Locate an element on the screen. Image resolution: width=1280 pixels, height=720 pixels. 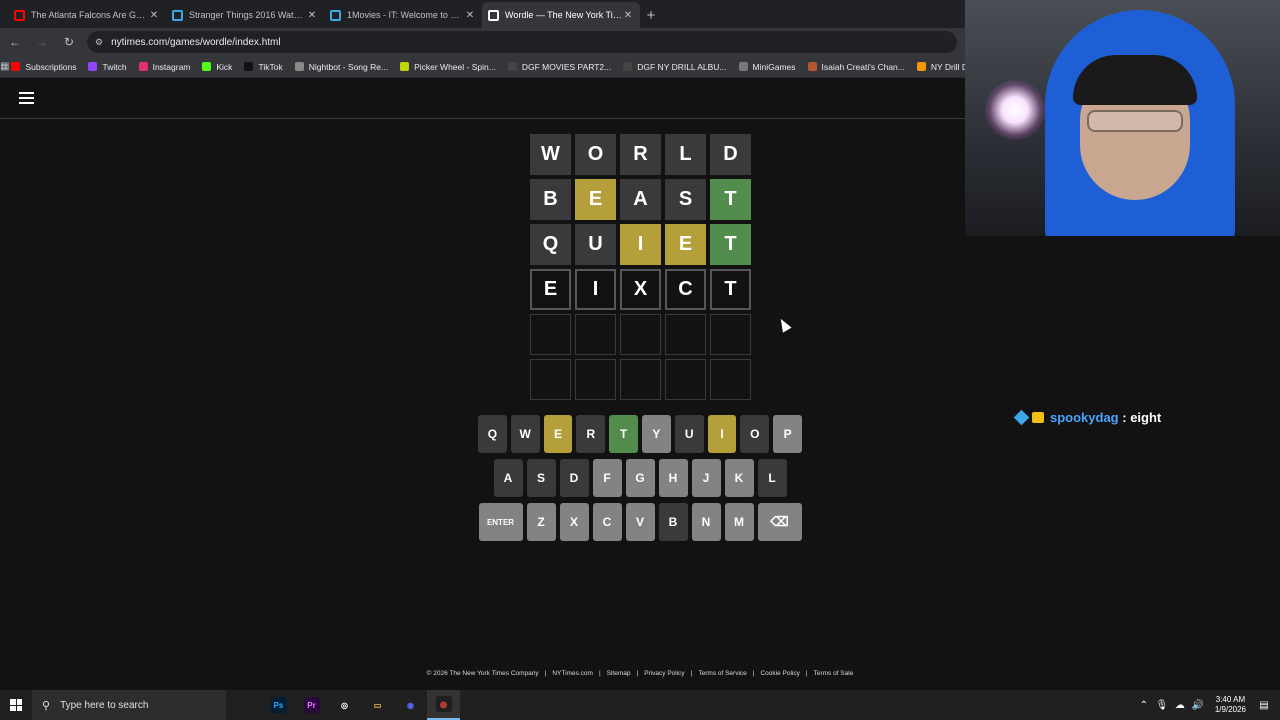
key-d: D is located at coordinates (574, 478).